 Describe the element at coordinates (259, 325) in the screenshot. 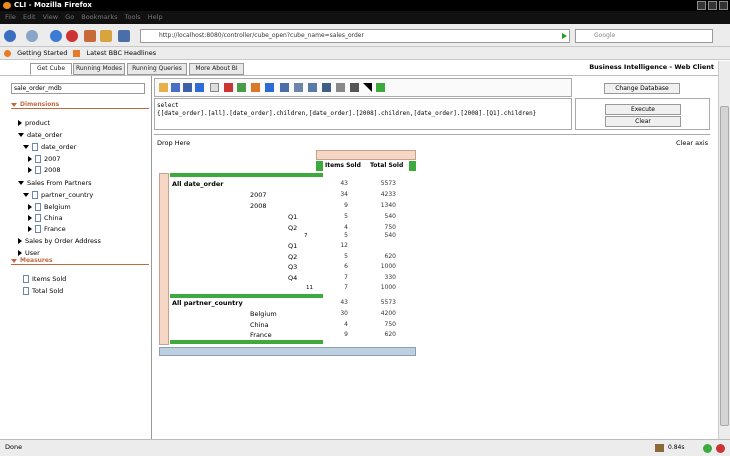

I see `row-label: China` at that location.